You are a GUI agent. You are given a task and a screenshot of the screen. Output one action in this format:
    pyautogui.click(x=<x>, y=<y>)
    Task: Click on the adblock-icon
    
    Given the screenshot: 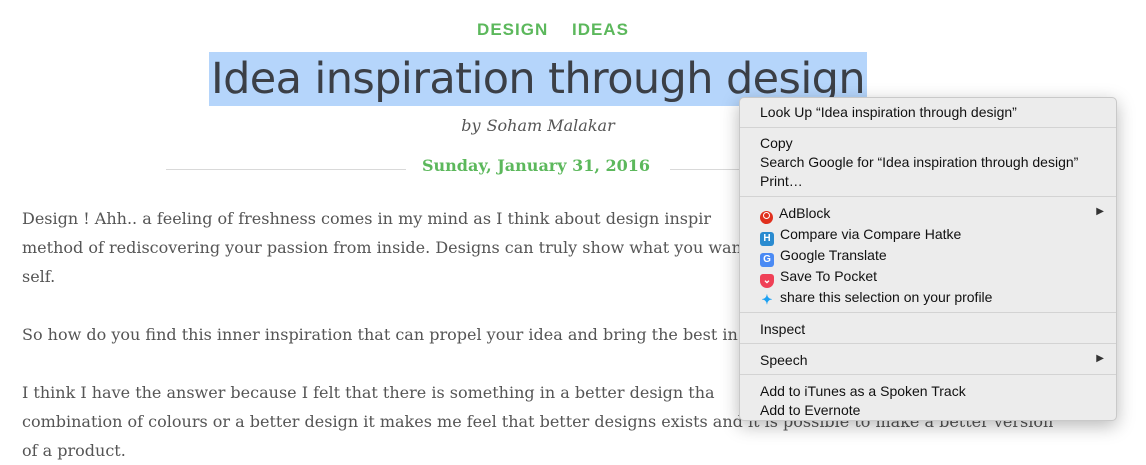 What is the action you would take?
    pyautogui.click(x=766, y=217)
    